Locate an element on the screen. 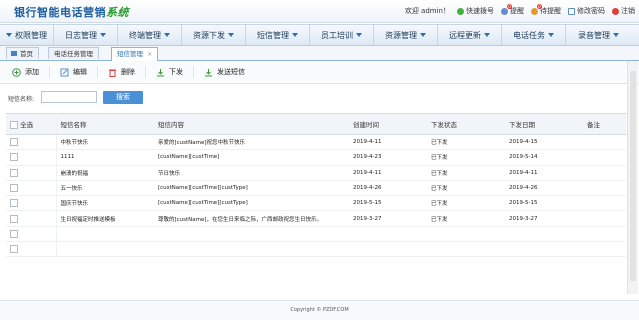 Image resolution: width=639 pixels, height=320 pixels. table-row: 崩溃的祝福 节日快乐 2019-4-11 已下发 2019-4-11 is located at coordinates (316, 173).